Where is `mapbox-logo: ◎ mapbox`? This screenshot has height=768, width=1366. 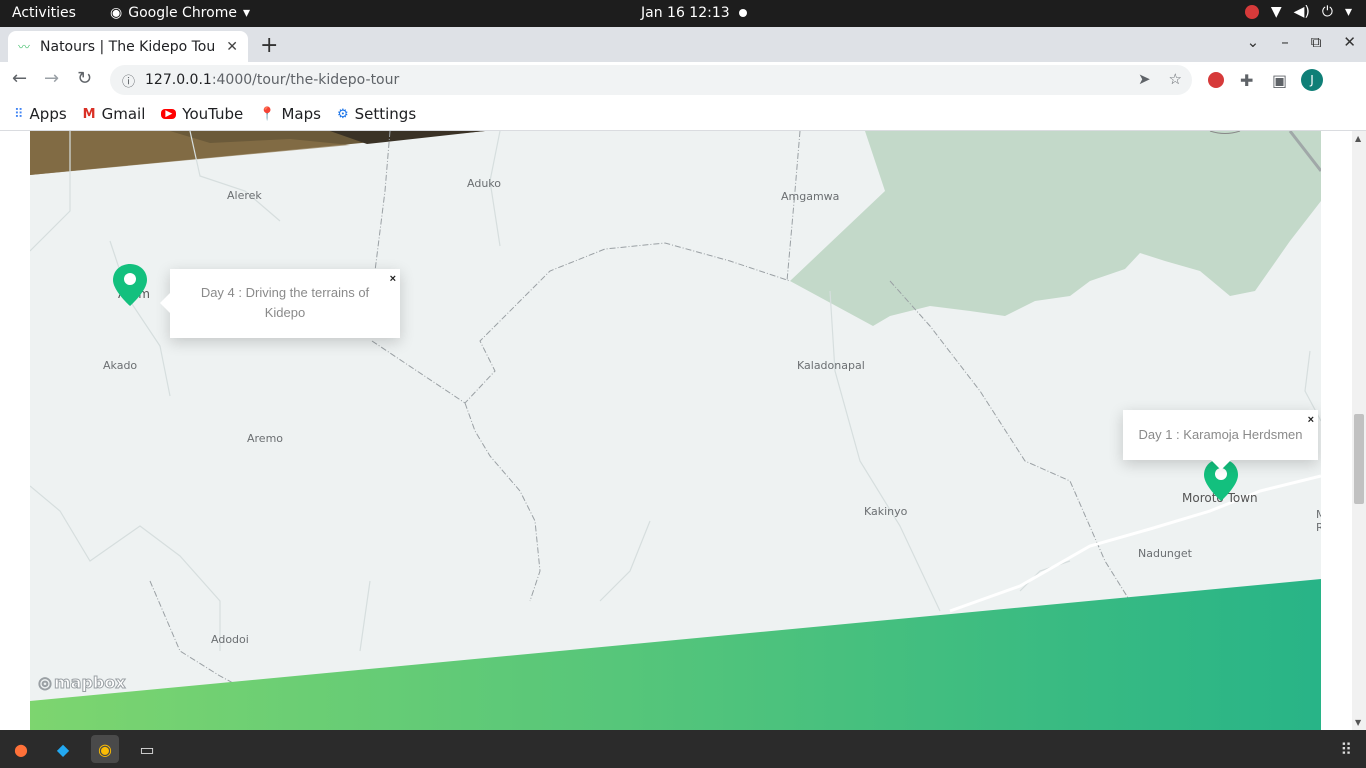 mapbox-logo: ◎ mapbox is located at coordinates (82, 683).